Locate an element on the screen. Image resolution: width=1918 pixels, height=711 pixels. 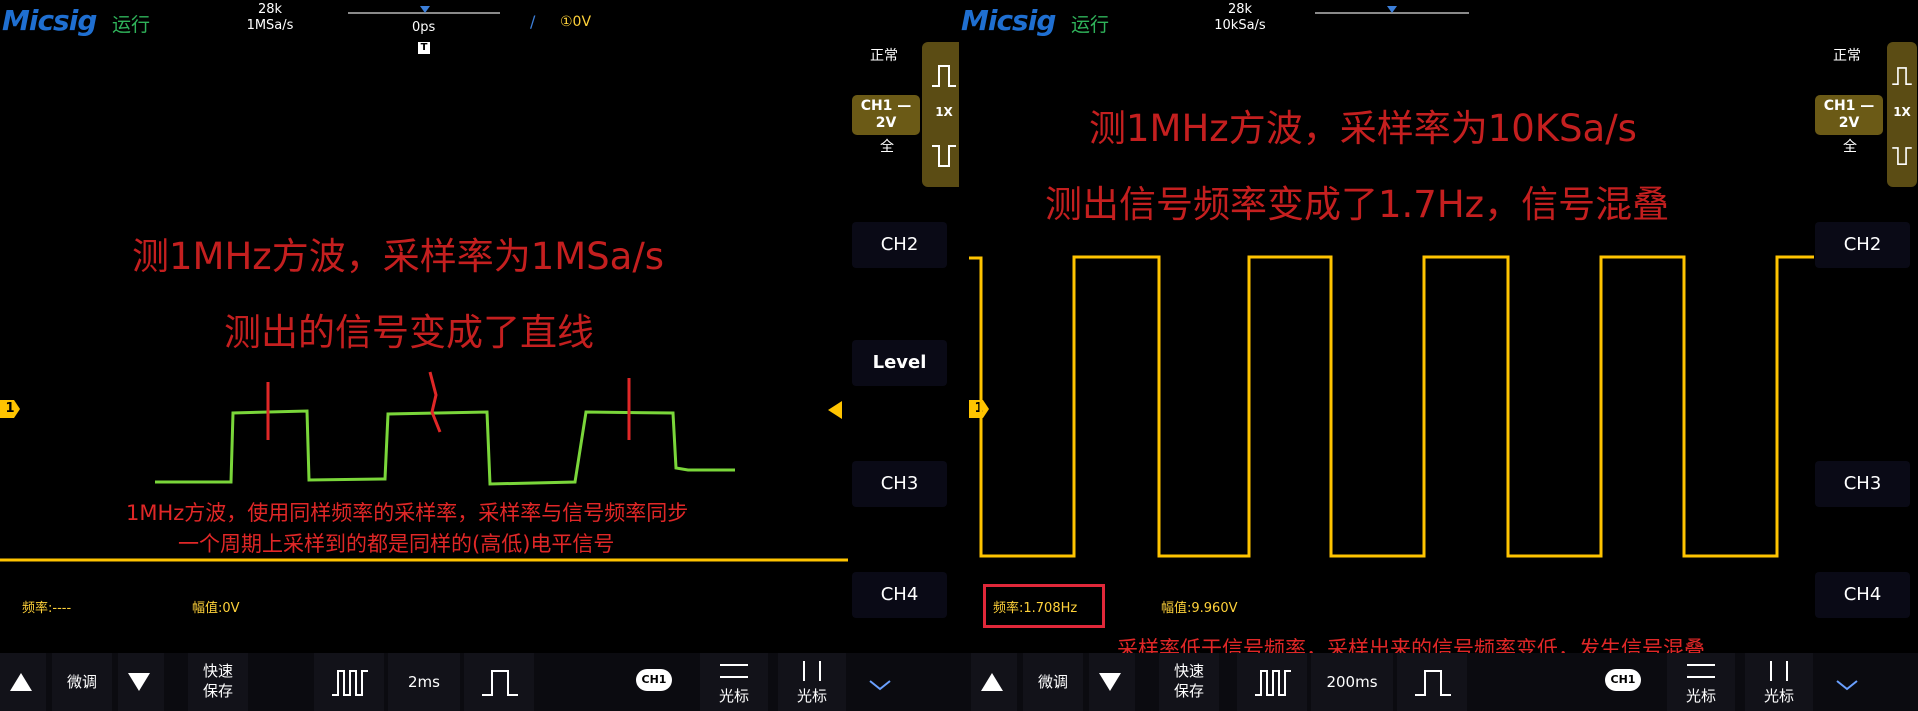
right-bottom-toolbar: 微调 快速 保存 200ms CH1 光标 光标 is located at coordinates (1438, 682).